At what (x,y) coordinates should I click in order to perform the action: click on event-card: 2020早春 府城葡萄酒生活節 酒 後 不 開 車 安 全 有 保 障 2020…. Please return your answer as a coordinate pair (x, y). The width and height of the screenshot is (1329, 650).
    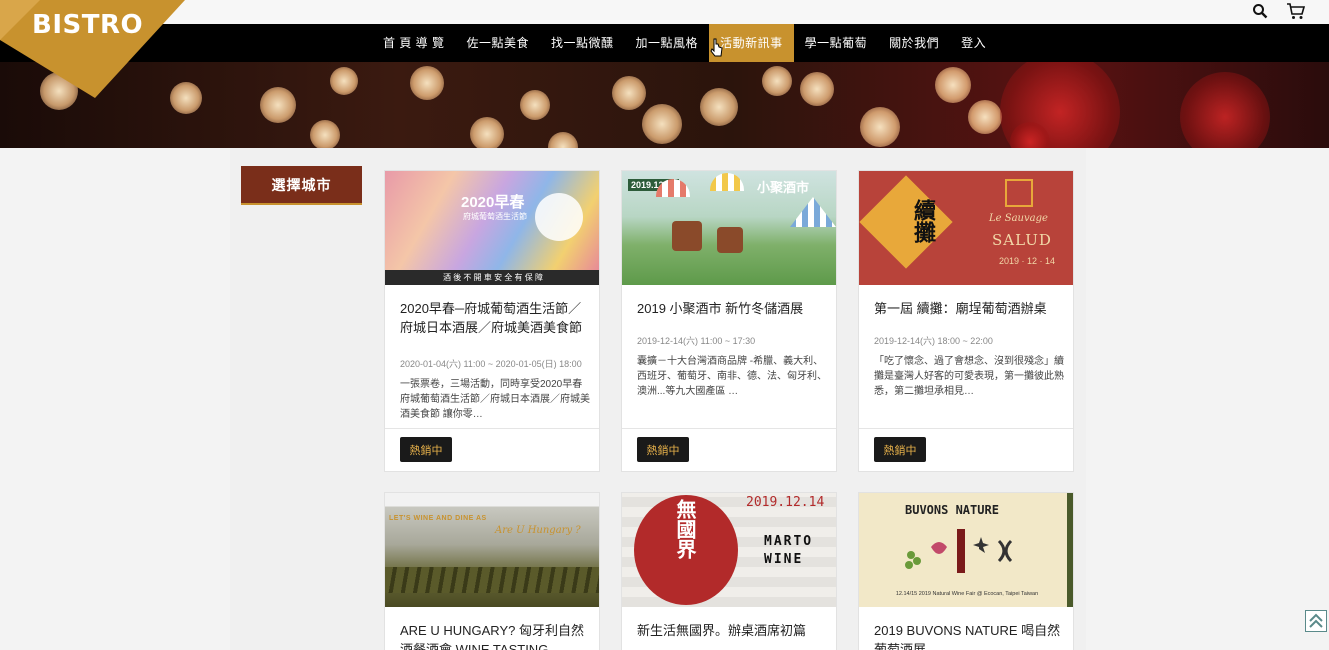
    Looking at the image, I should click on (492, 321).